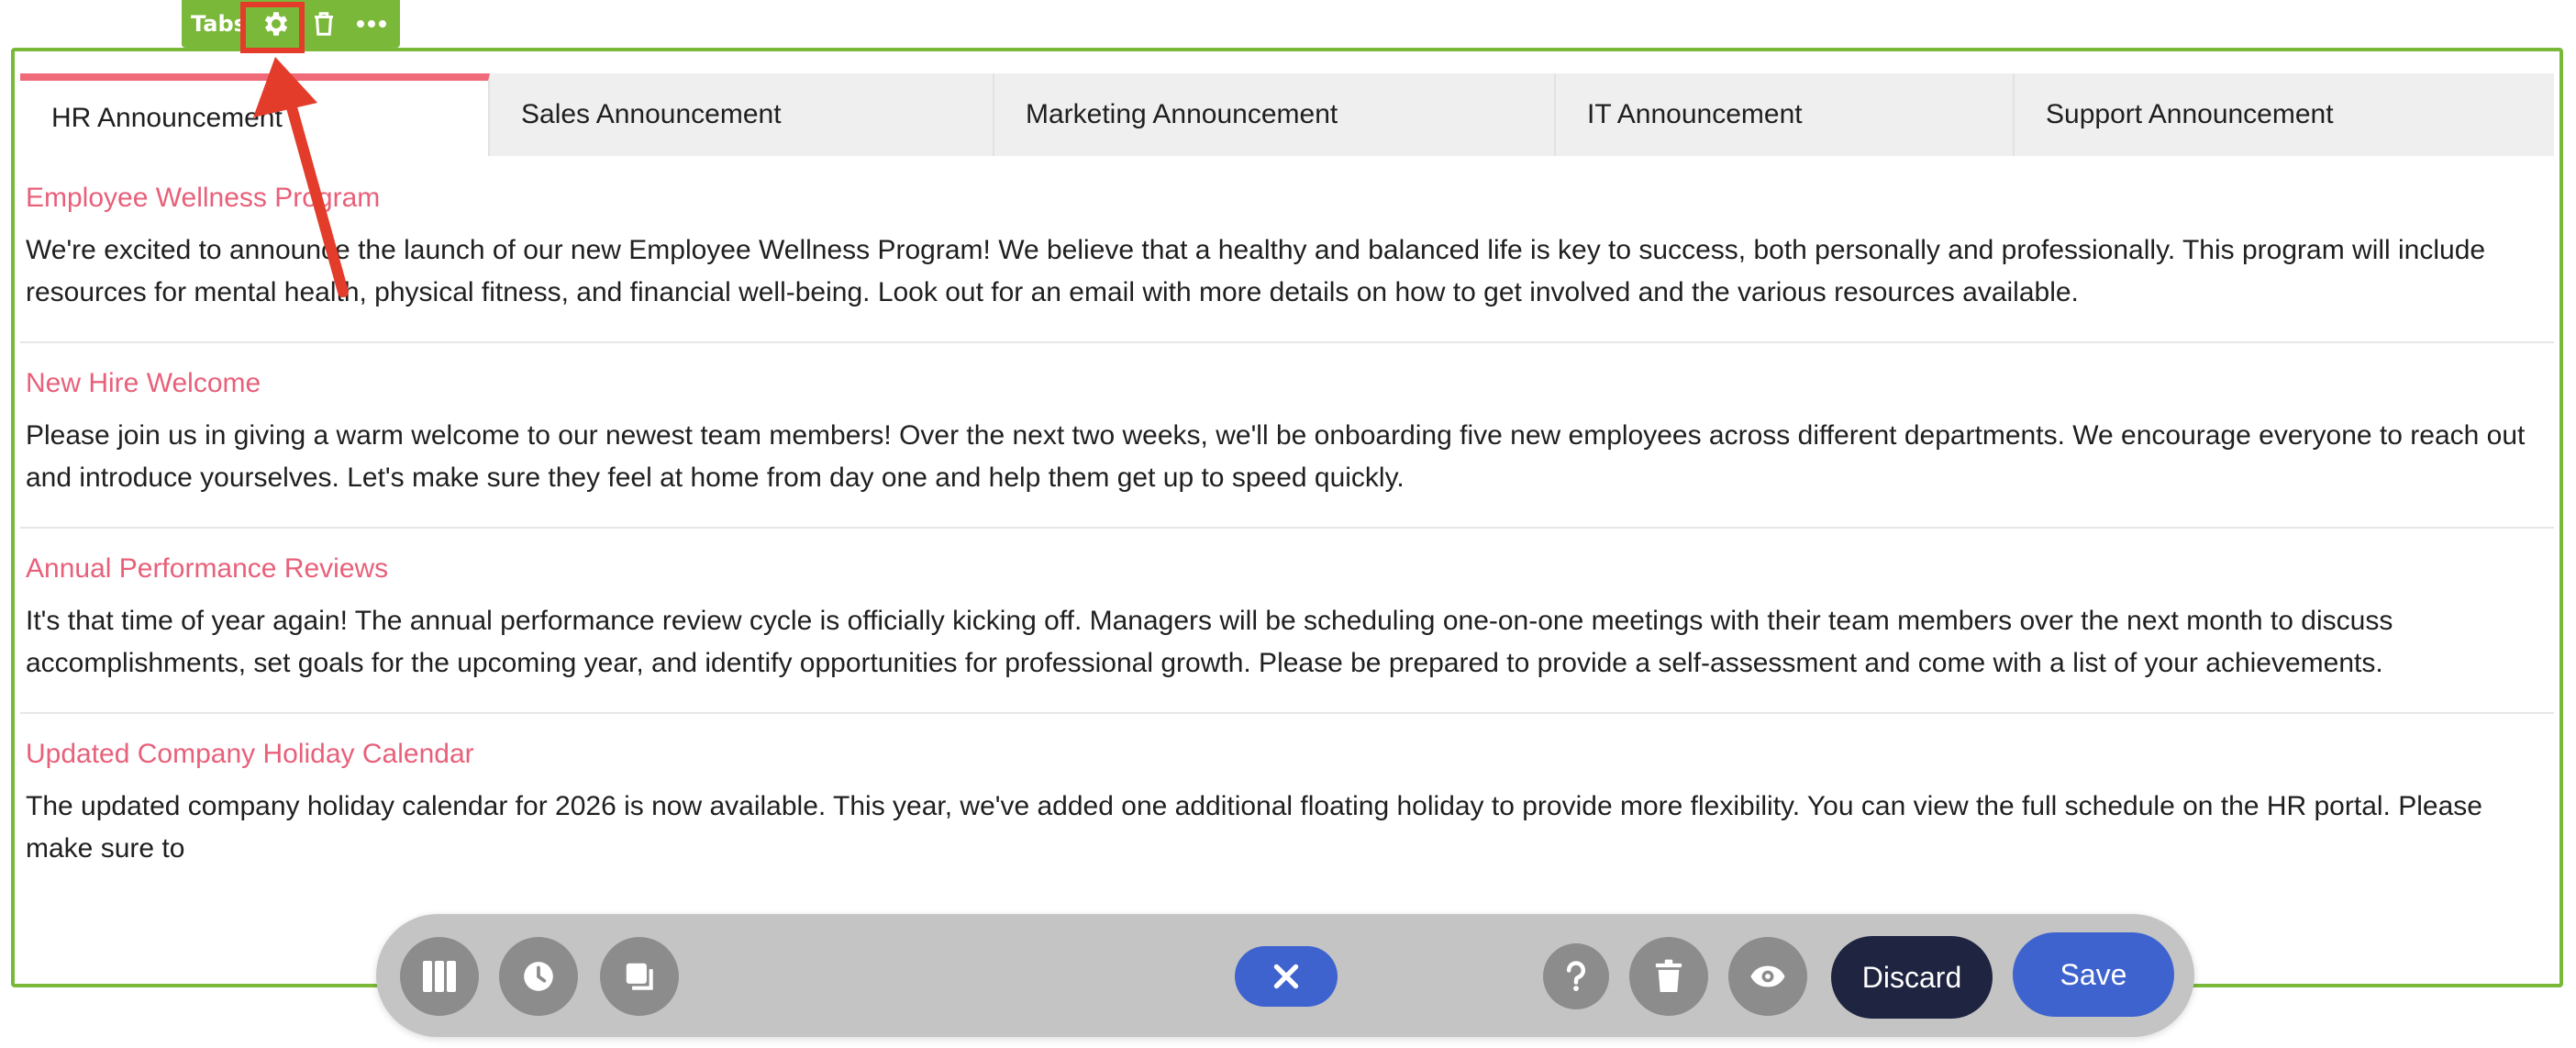  Describe the element at coordinates (1182, 114) in the screenshot. I see `tab-label: Marketing Announcement` at that location.